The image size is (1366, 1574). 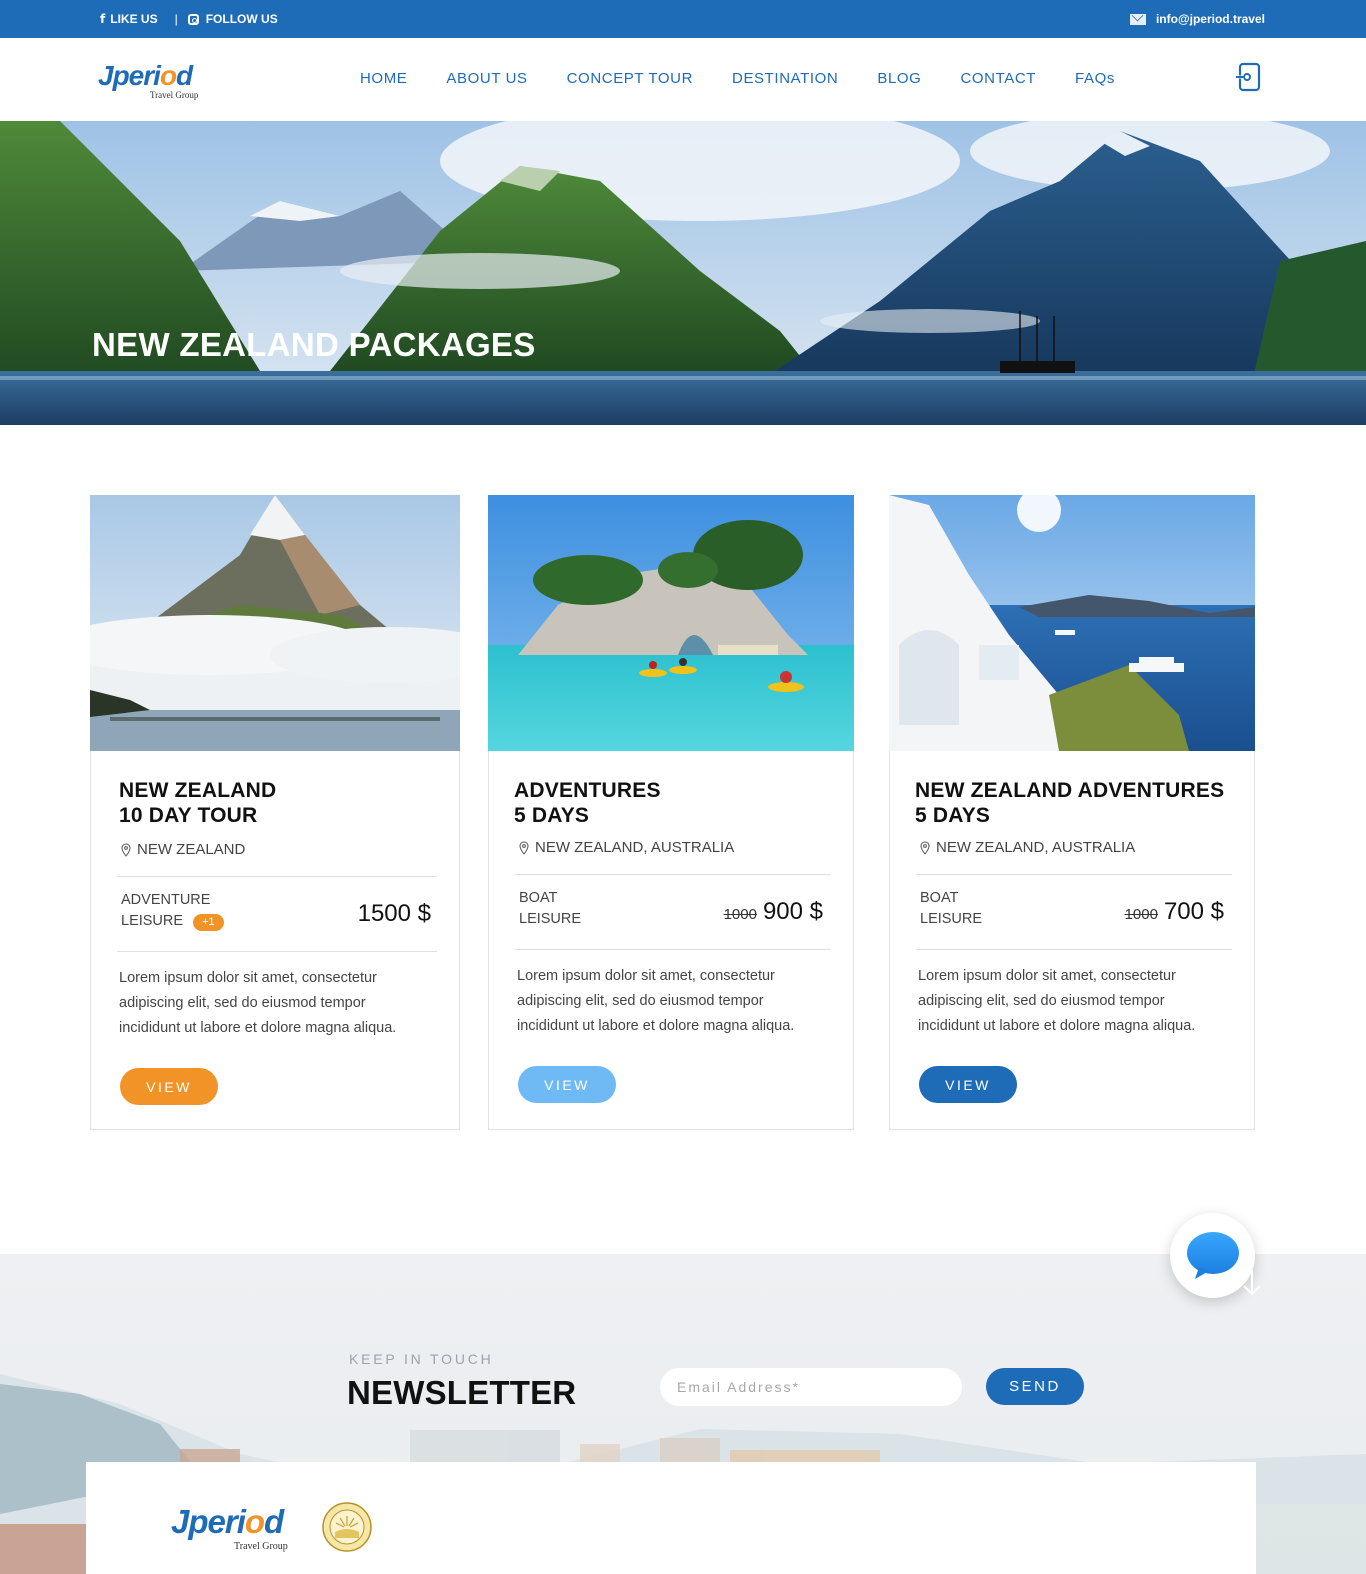 I want to click on logo: Jperiod Travel Group, so click(x=148, y=80).